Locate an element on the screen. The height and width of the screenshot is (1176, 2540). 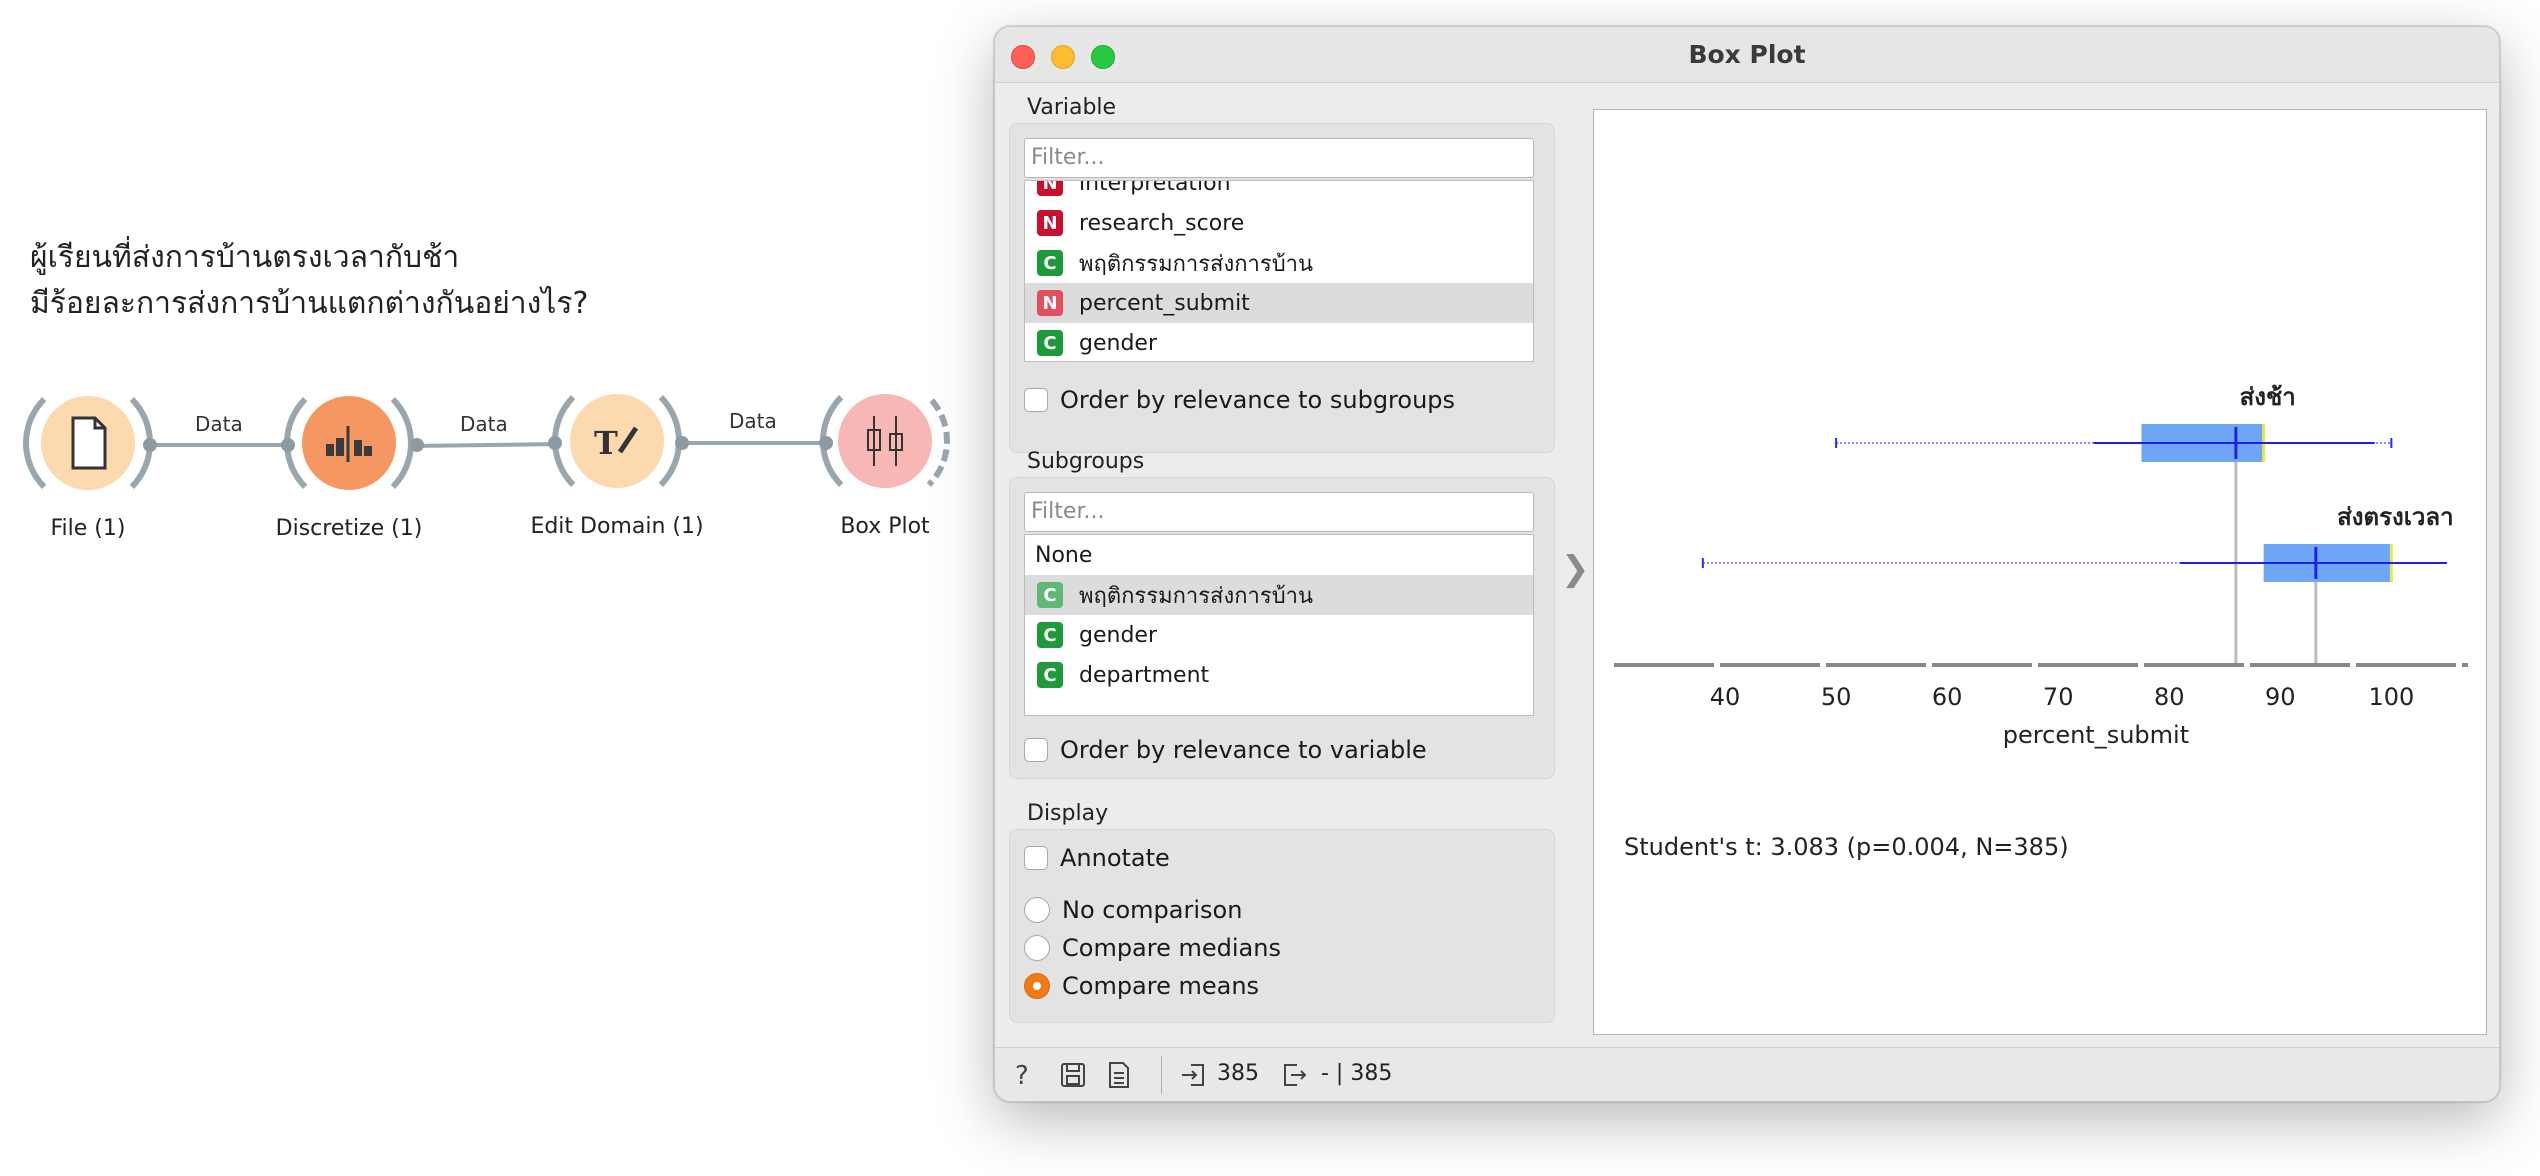
report-icon is located at coordinates (1119, 1075).